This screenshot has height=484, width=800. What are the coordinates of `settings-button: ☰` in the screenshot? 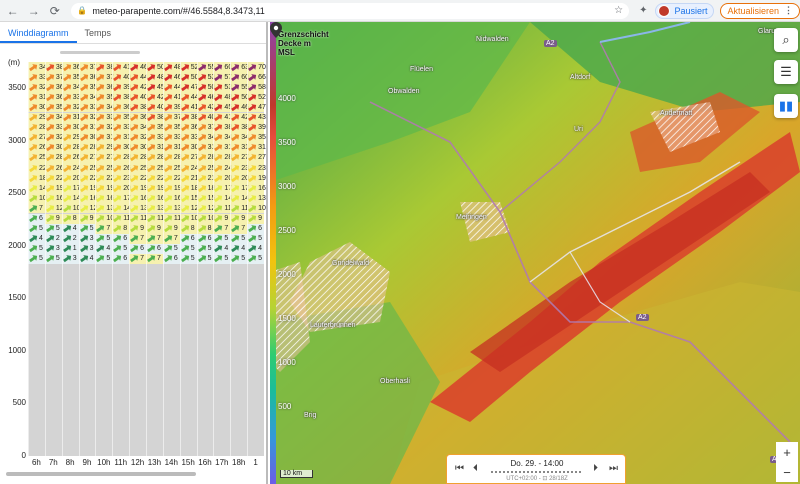 It's located at (786, 72).